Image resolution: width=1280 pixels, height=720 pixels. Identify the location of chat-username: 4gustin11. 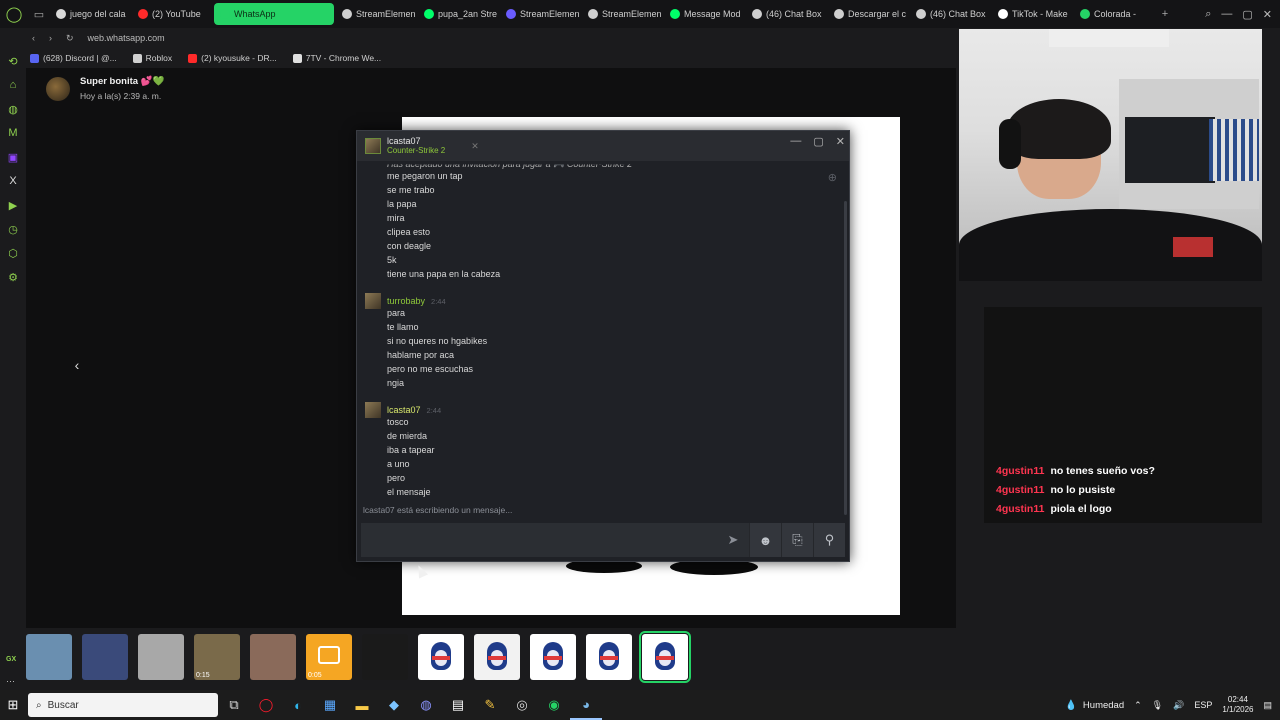
(1020, 471).